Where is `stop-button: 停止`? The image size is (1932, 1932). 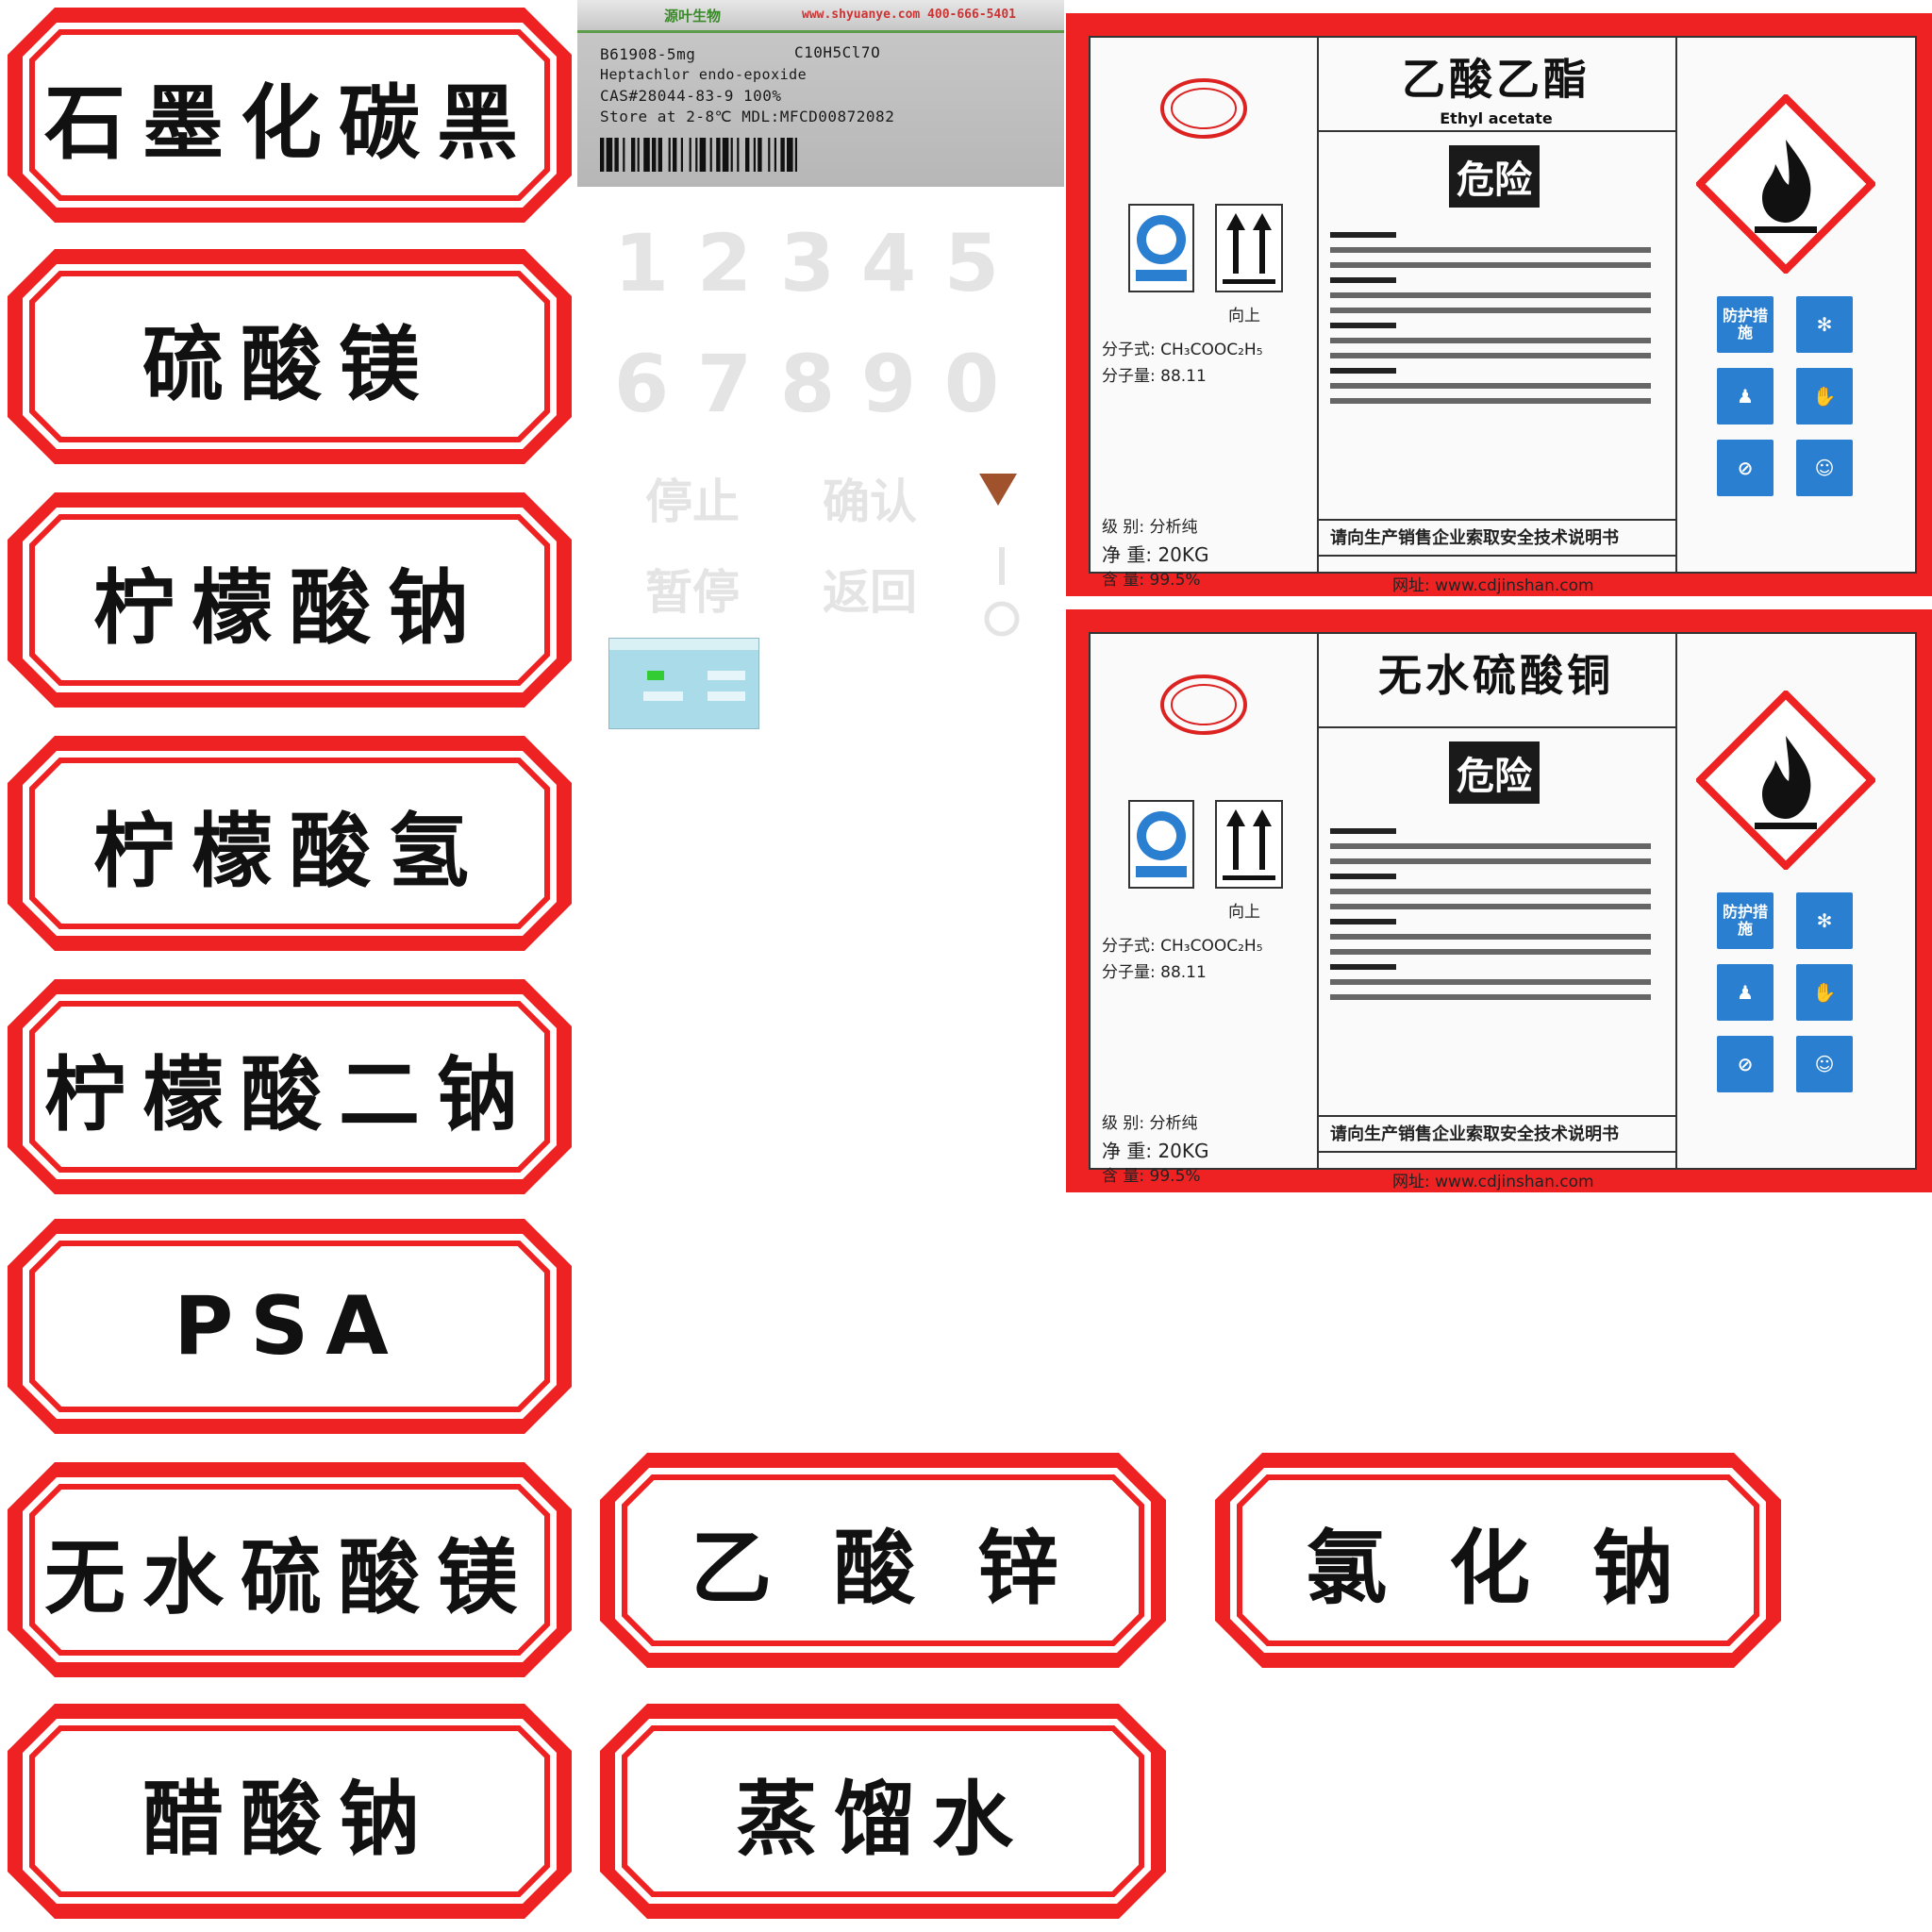 stop-button: 停止 is located at coordinates (692, 498).